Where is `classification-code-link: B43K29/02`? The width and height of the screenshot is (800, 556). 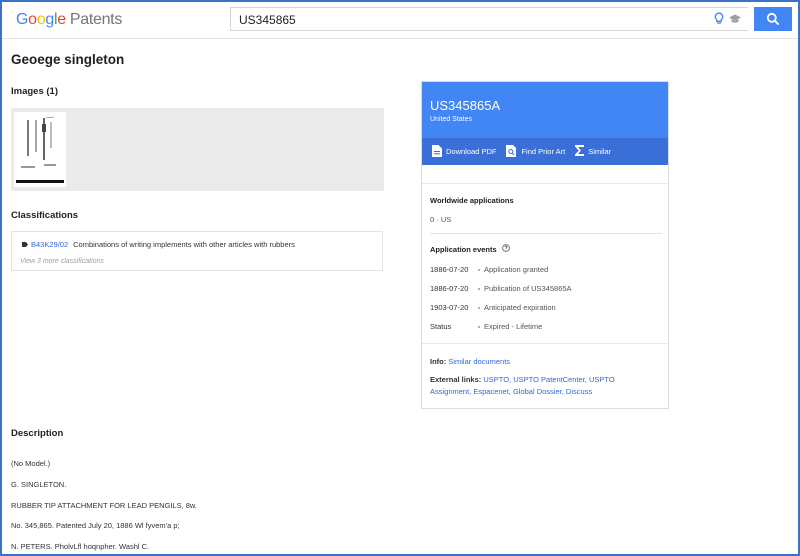 classification-code-link: B43K29/02 is located at coordinates (49, 244).